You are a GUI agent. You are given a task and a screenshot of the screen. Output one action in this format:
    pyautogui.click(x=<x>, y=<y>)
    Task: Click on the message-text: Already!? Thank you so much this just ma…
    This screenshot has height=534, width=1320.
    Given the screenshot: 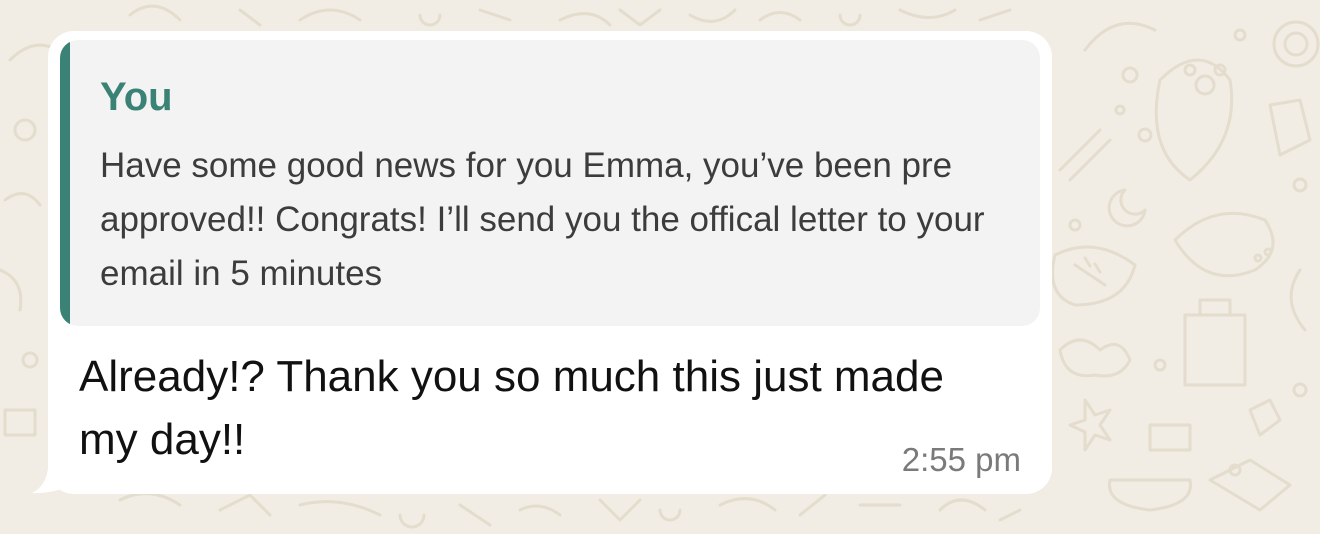 What is the action you would take?
    pyautogui.click(x=511, y=408)
    